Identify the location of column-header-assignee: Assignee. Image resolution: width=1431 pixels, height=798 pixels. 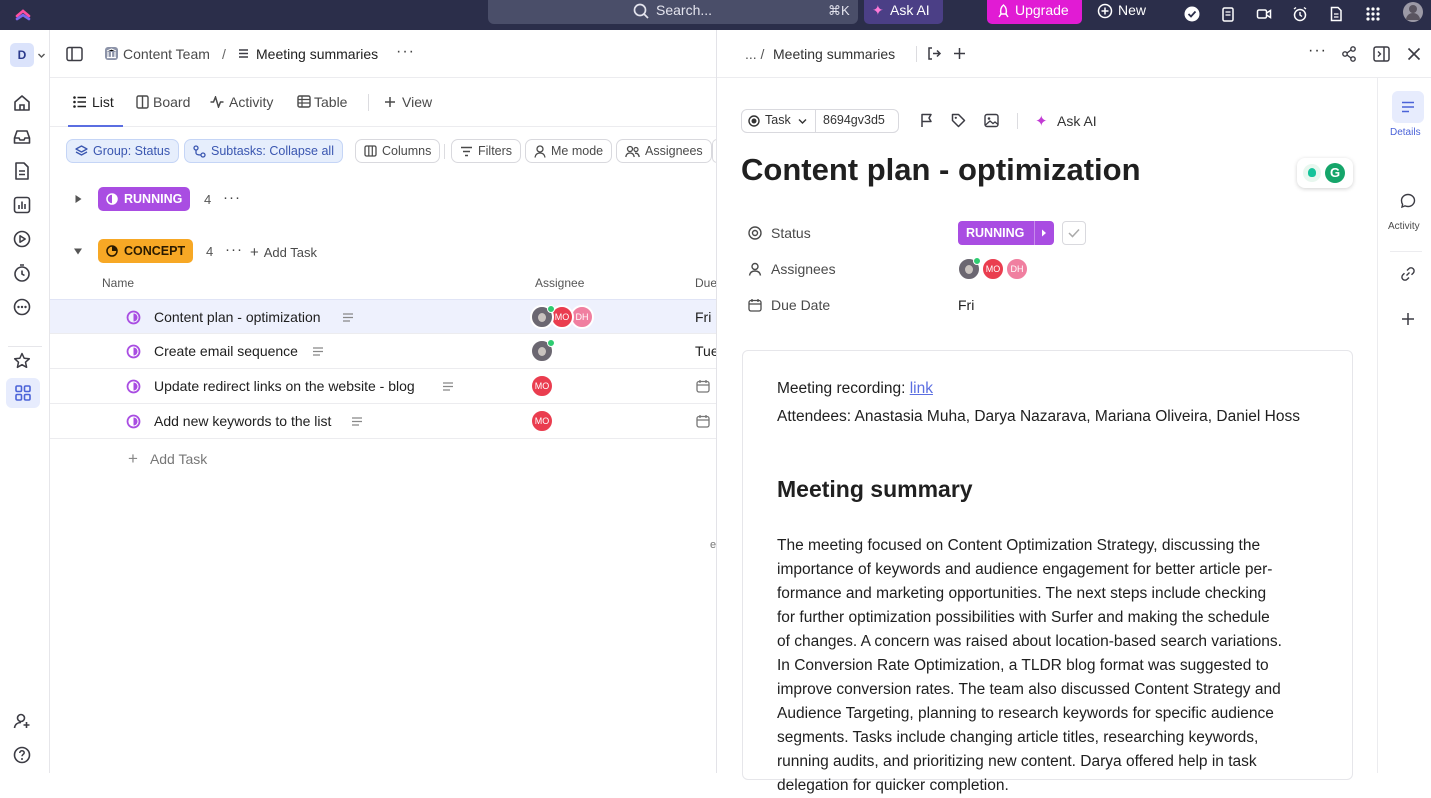
(559, 283).